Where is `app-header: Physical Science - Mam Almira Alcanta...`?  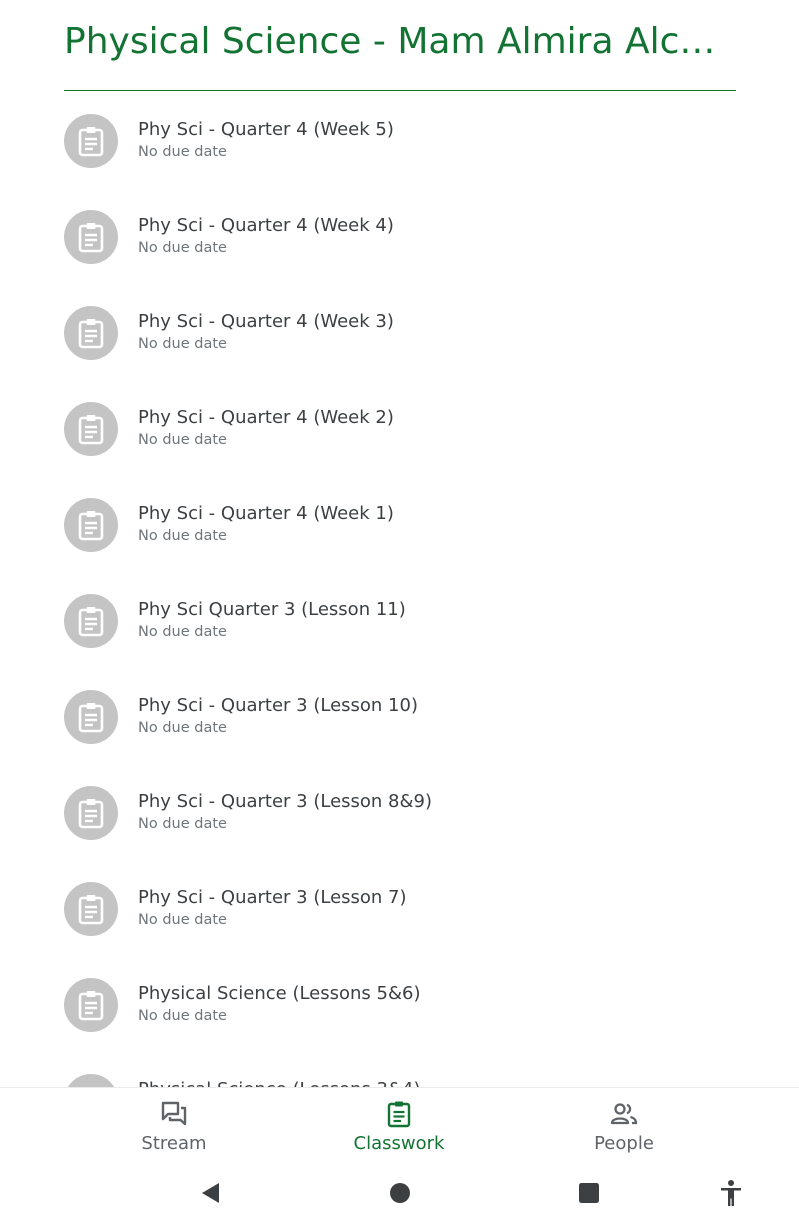
app-header: Physical Science - Mam Almira Alcanta... is located at coordinates (399, 46).